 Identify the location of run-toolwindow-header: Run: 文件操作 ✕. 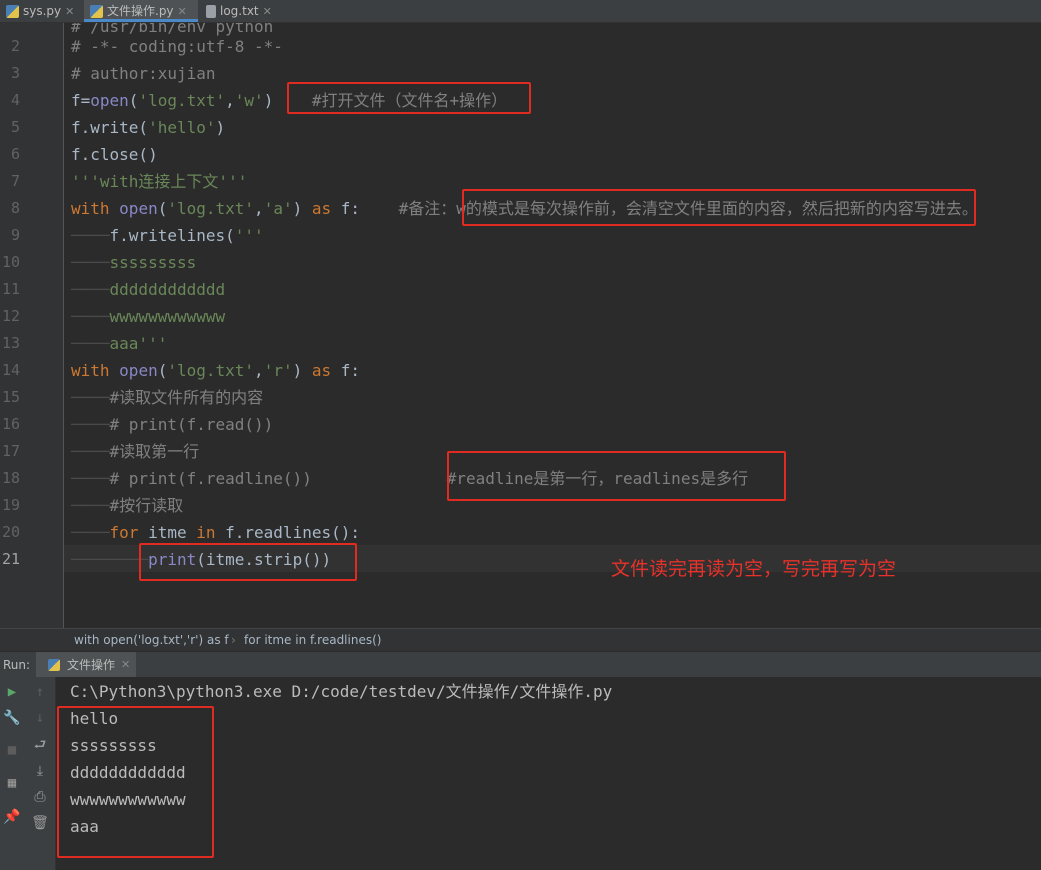
(520, 664).